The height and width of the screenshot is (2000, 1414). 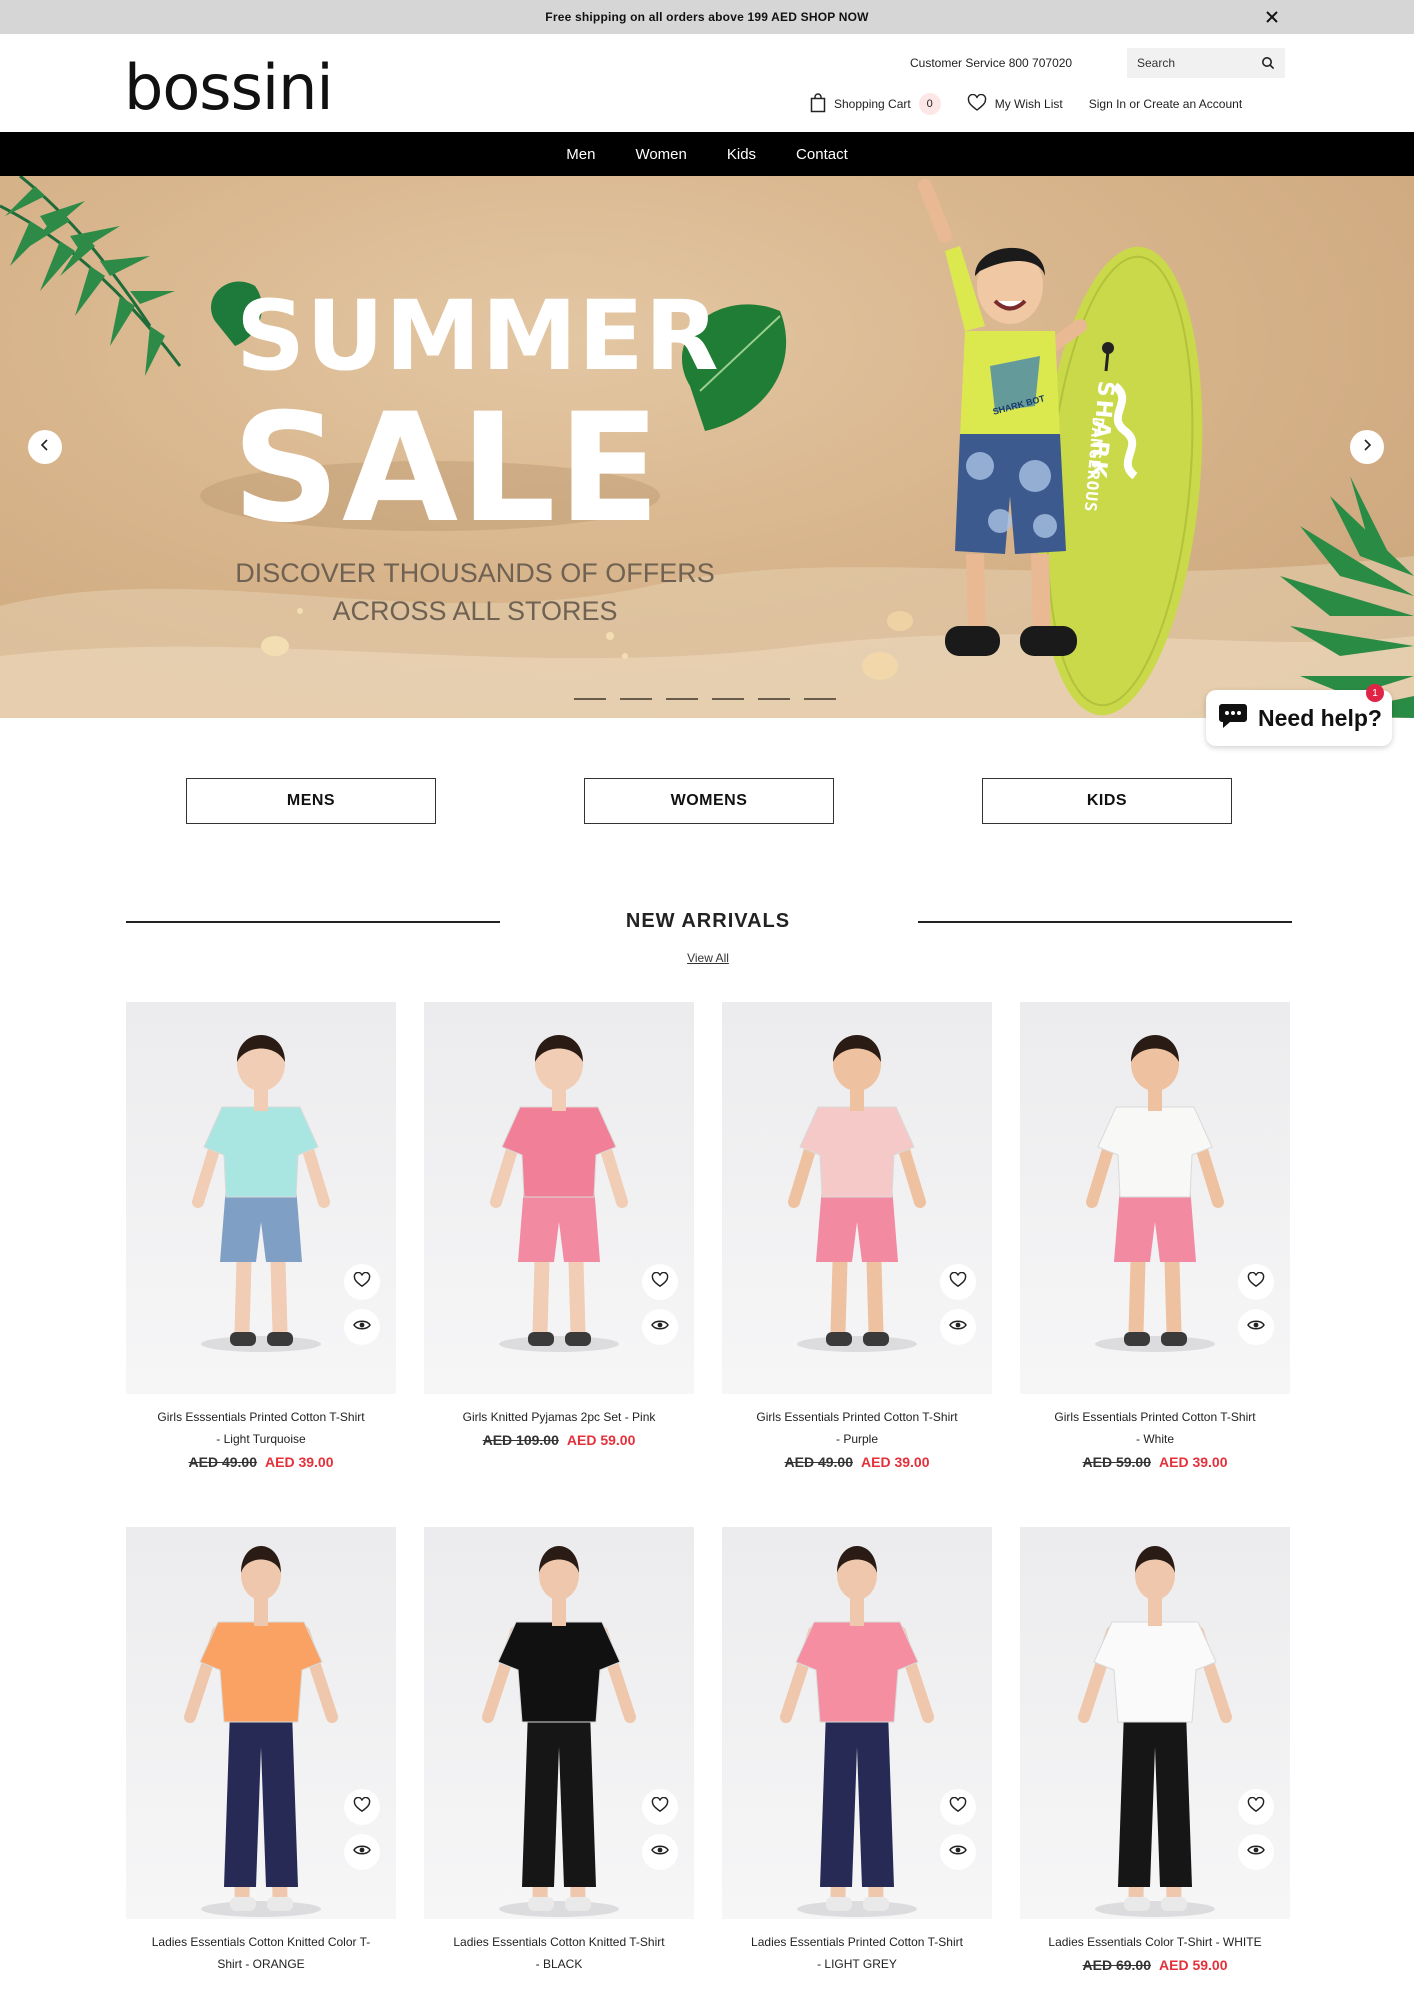 I want to click on cart-count-badge: 0, so click(x=929, y=104).